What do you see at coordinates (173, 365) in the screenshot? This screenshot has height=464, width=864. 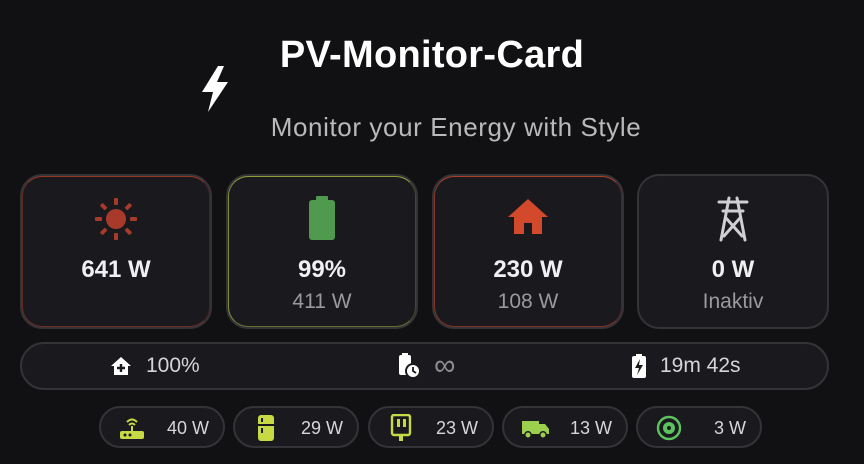 I see `autarky-value: 100%` at bounding box center [173, 365].